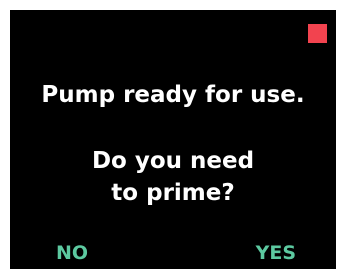 Image resolution: width=343 pixels, height=278 pixels. I want to click on status-indicator-icon, so click(317, 33).